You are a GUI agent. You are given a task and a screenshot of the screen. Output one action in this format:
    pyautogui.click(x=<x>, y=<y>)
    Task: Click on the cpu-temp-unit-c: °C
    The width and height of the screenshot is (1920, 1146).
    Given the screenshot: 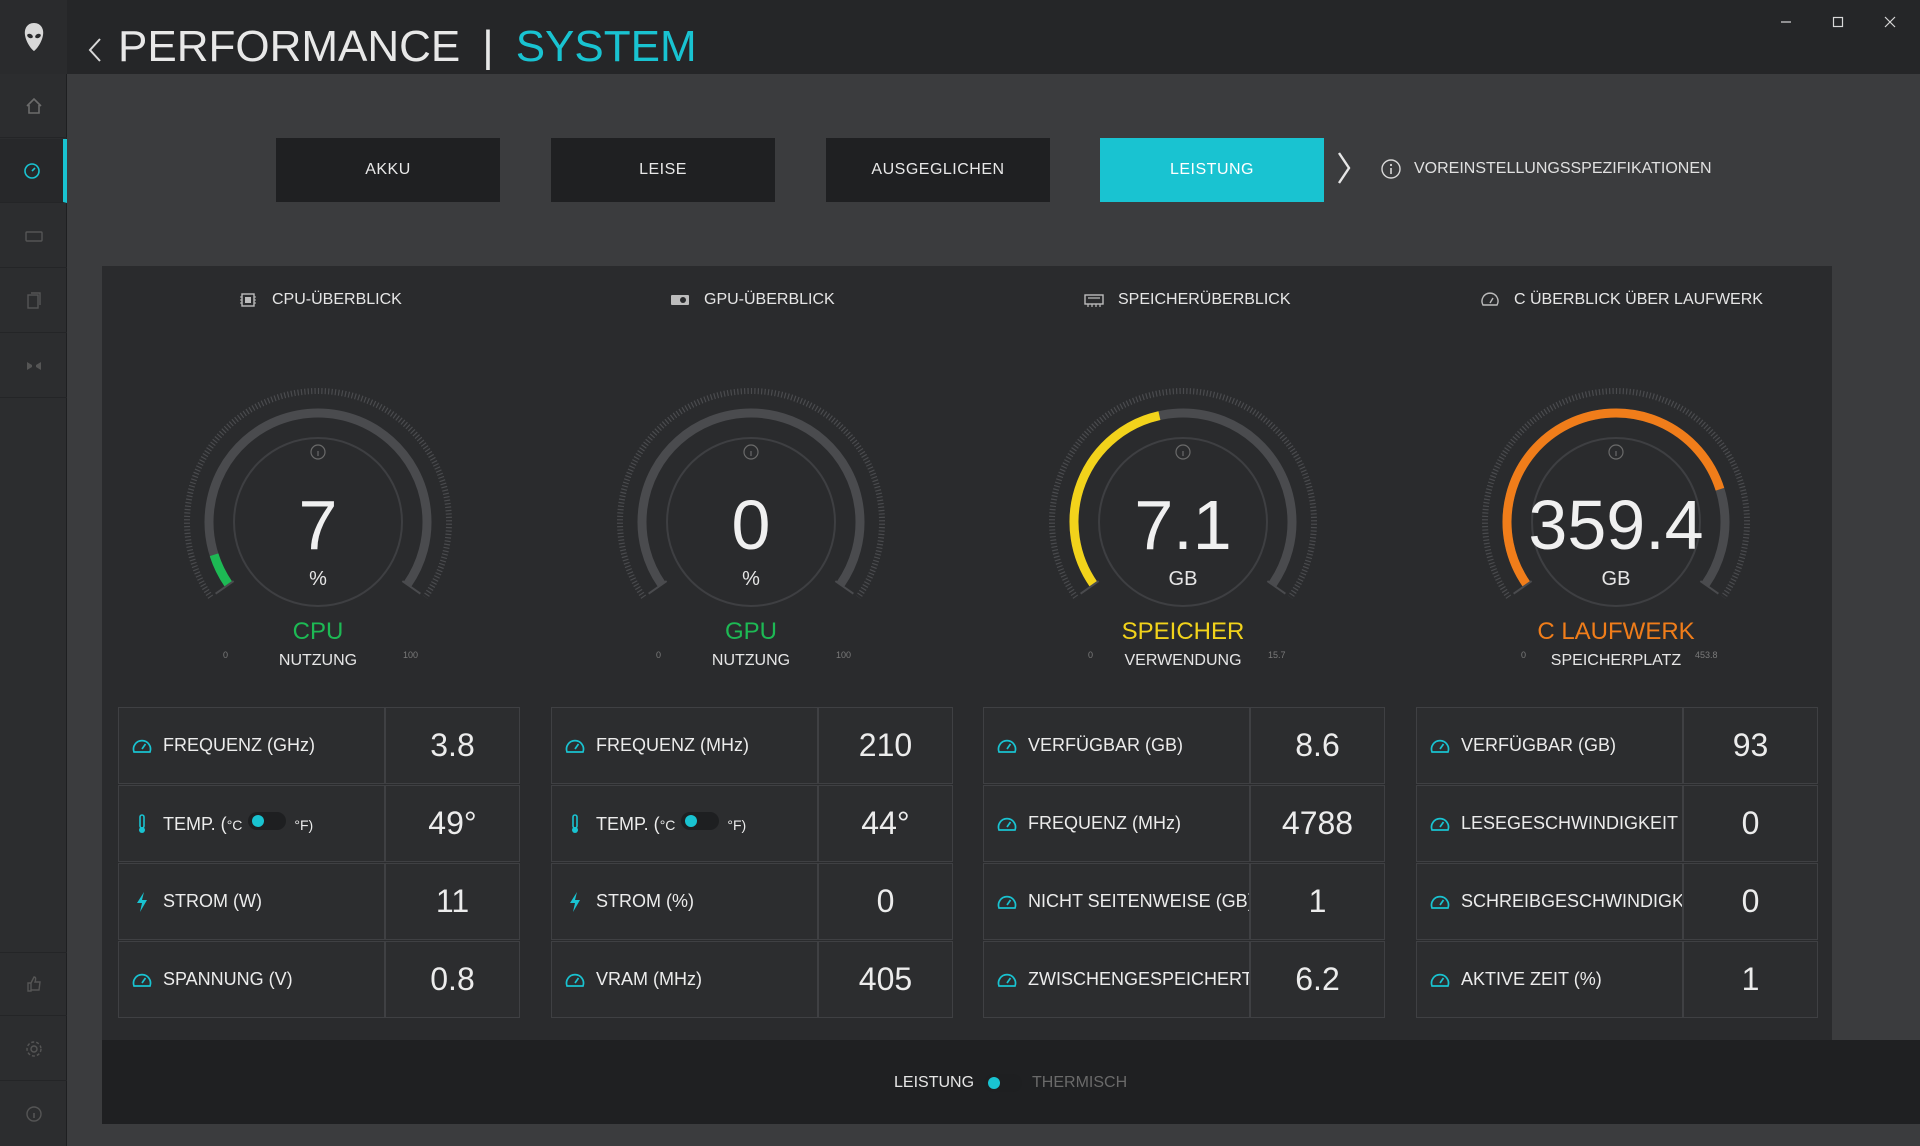 What is the action you would take?
    pyautogui.click(x=234, y=825)
    